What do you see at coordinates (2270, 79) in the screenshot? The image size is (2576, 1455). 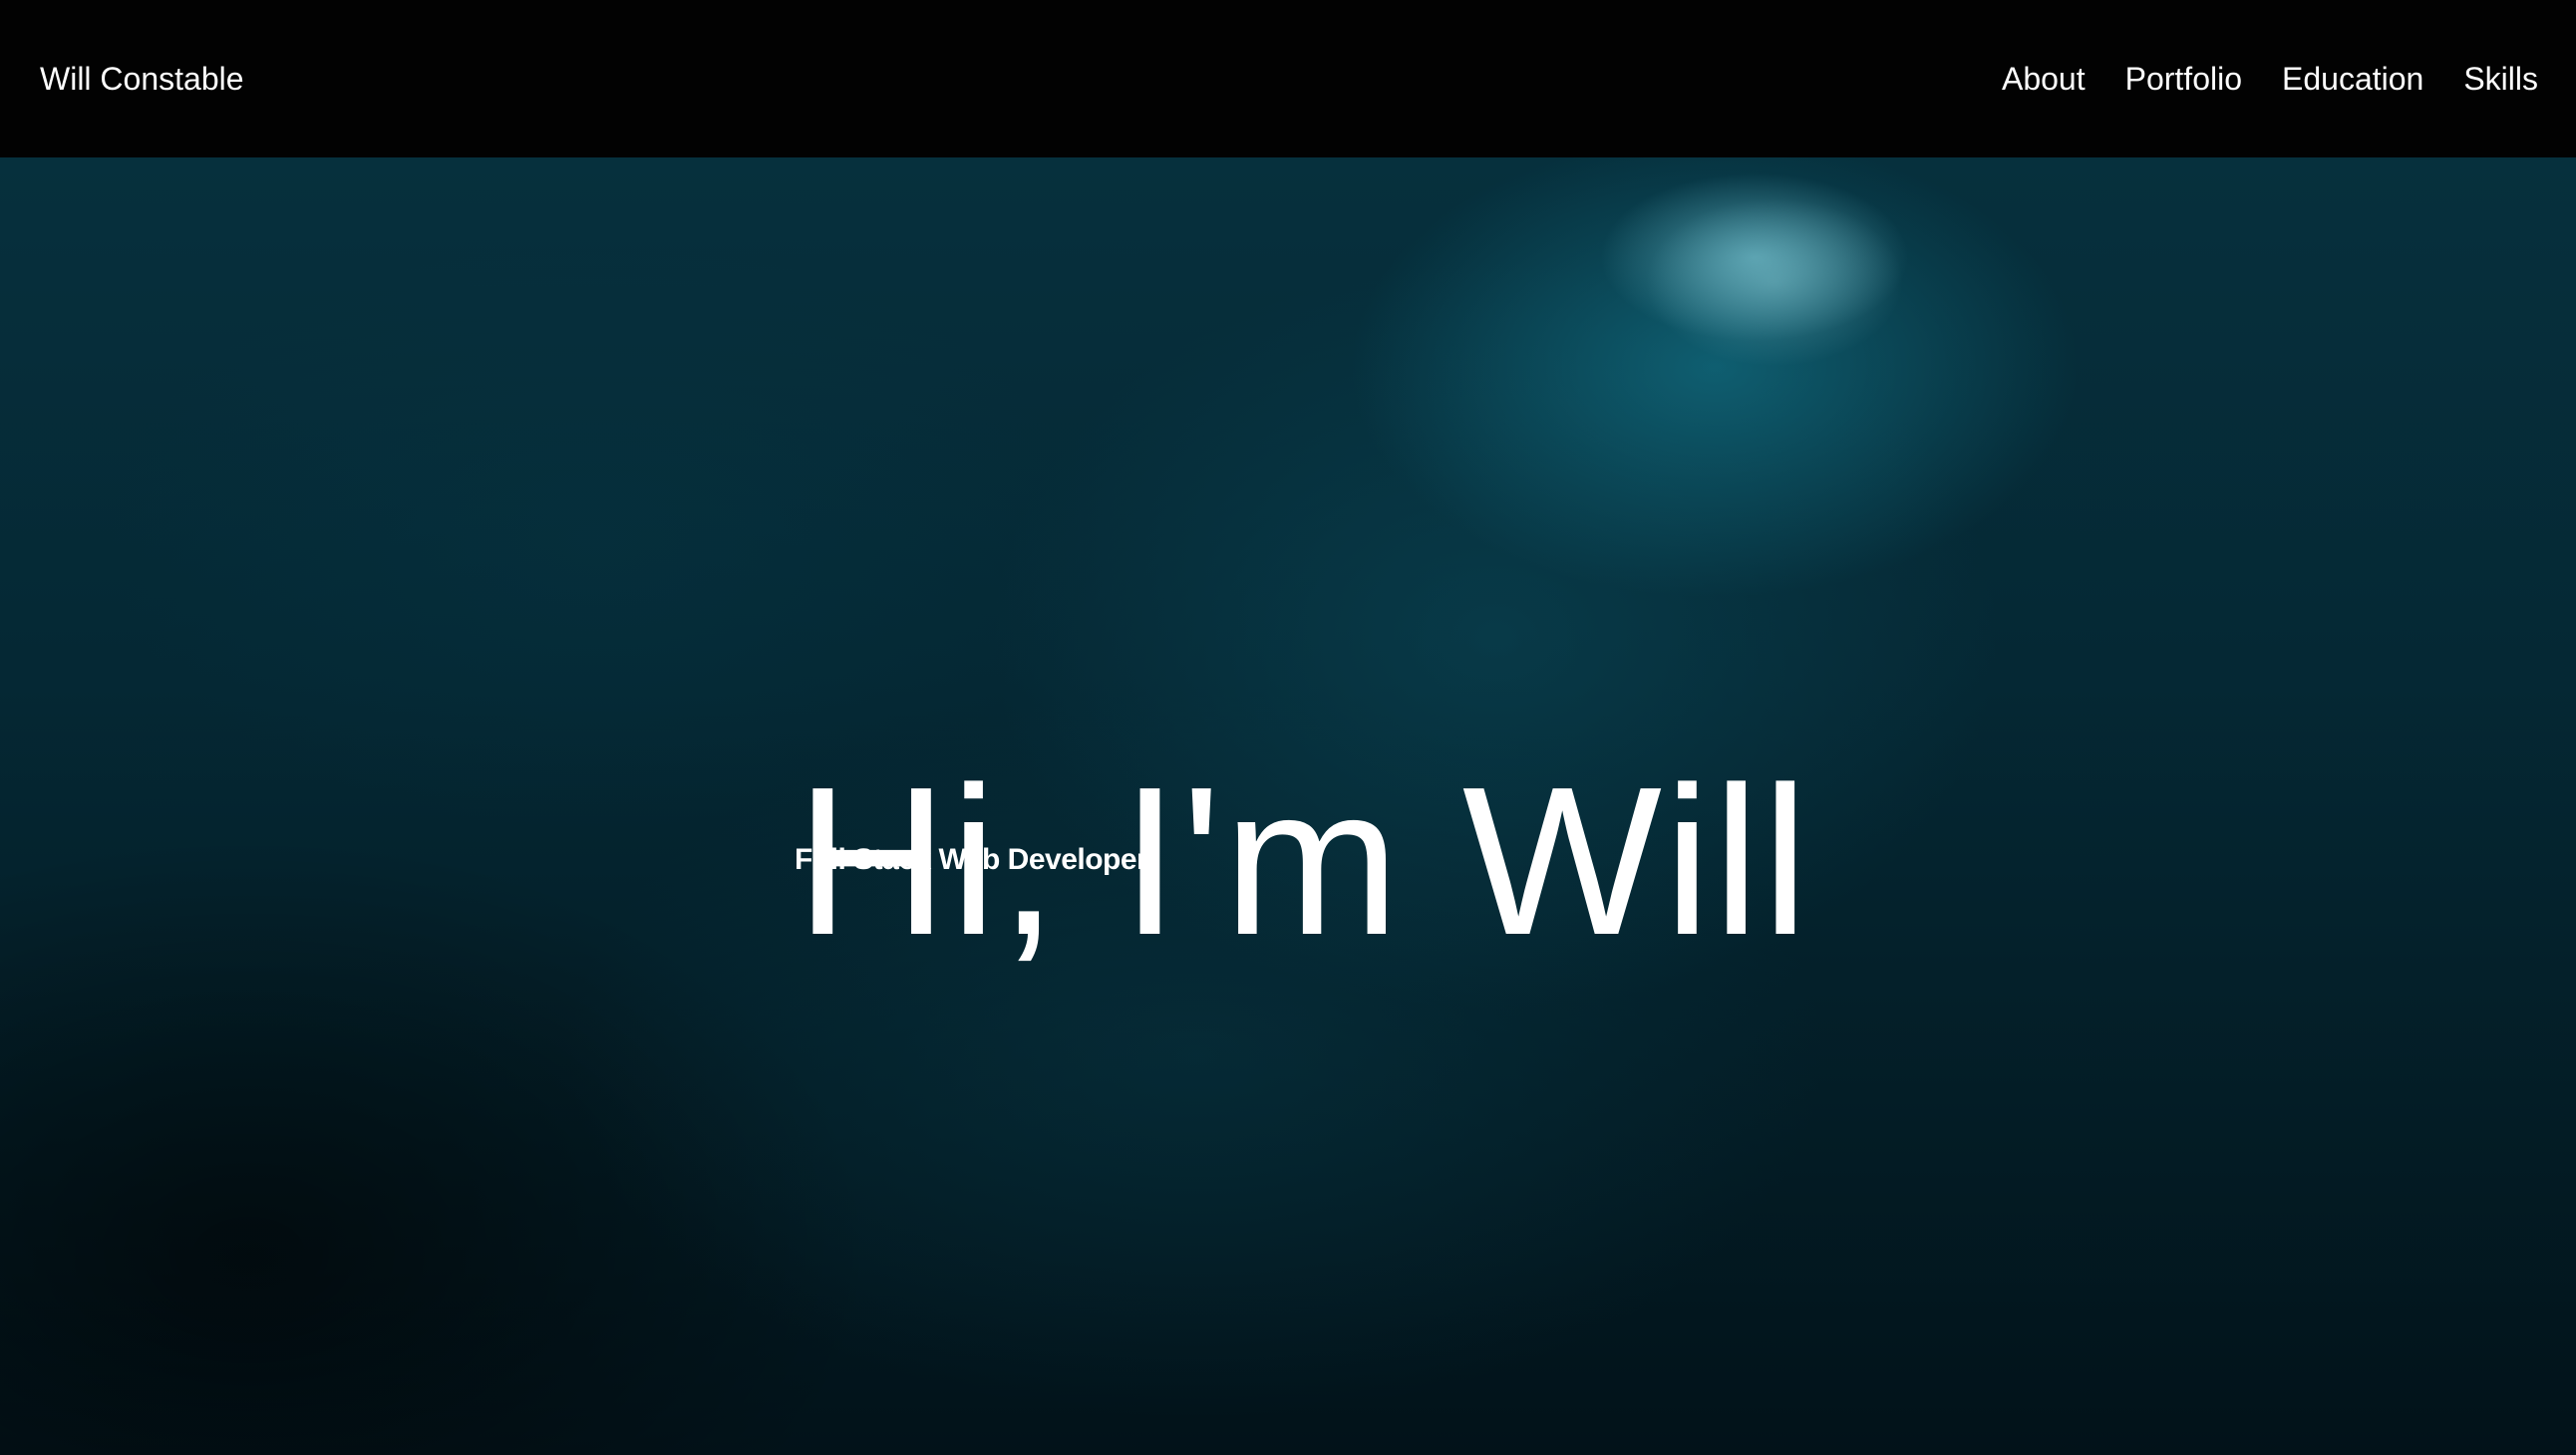 I see `nav-menu: About Portfolio Education Skills` at bounding box center [2270, 79].